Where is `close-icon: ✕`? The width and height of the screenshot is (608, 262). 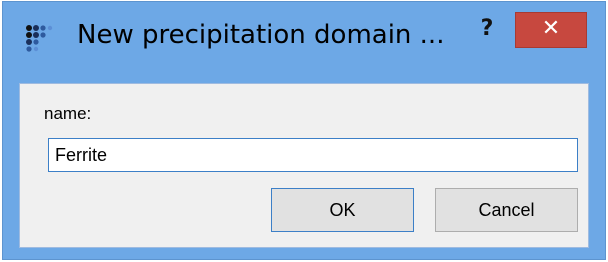
close-icon: ✕ is located at coordinates (551, 28).